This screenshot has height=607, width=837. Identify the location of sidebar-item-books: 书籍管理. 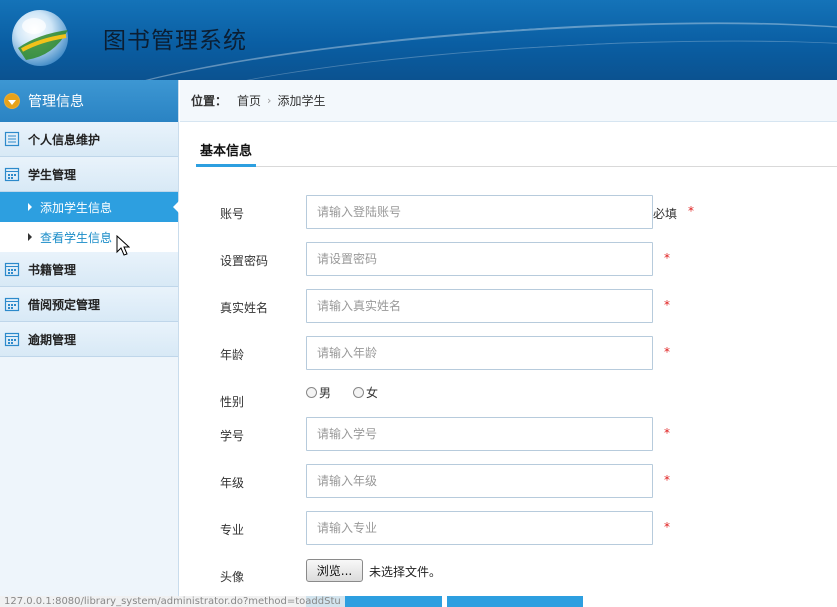
(89, 269).